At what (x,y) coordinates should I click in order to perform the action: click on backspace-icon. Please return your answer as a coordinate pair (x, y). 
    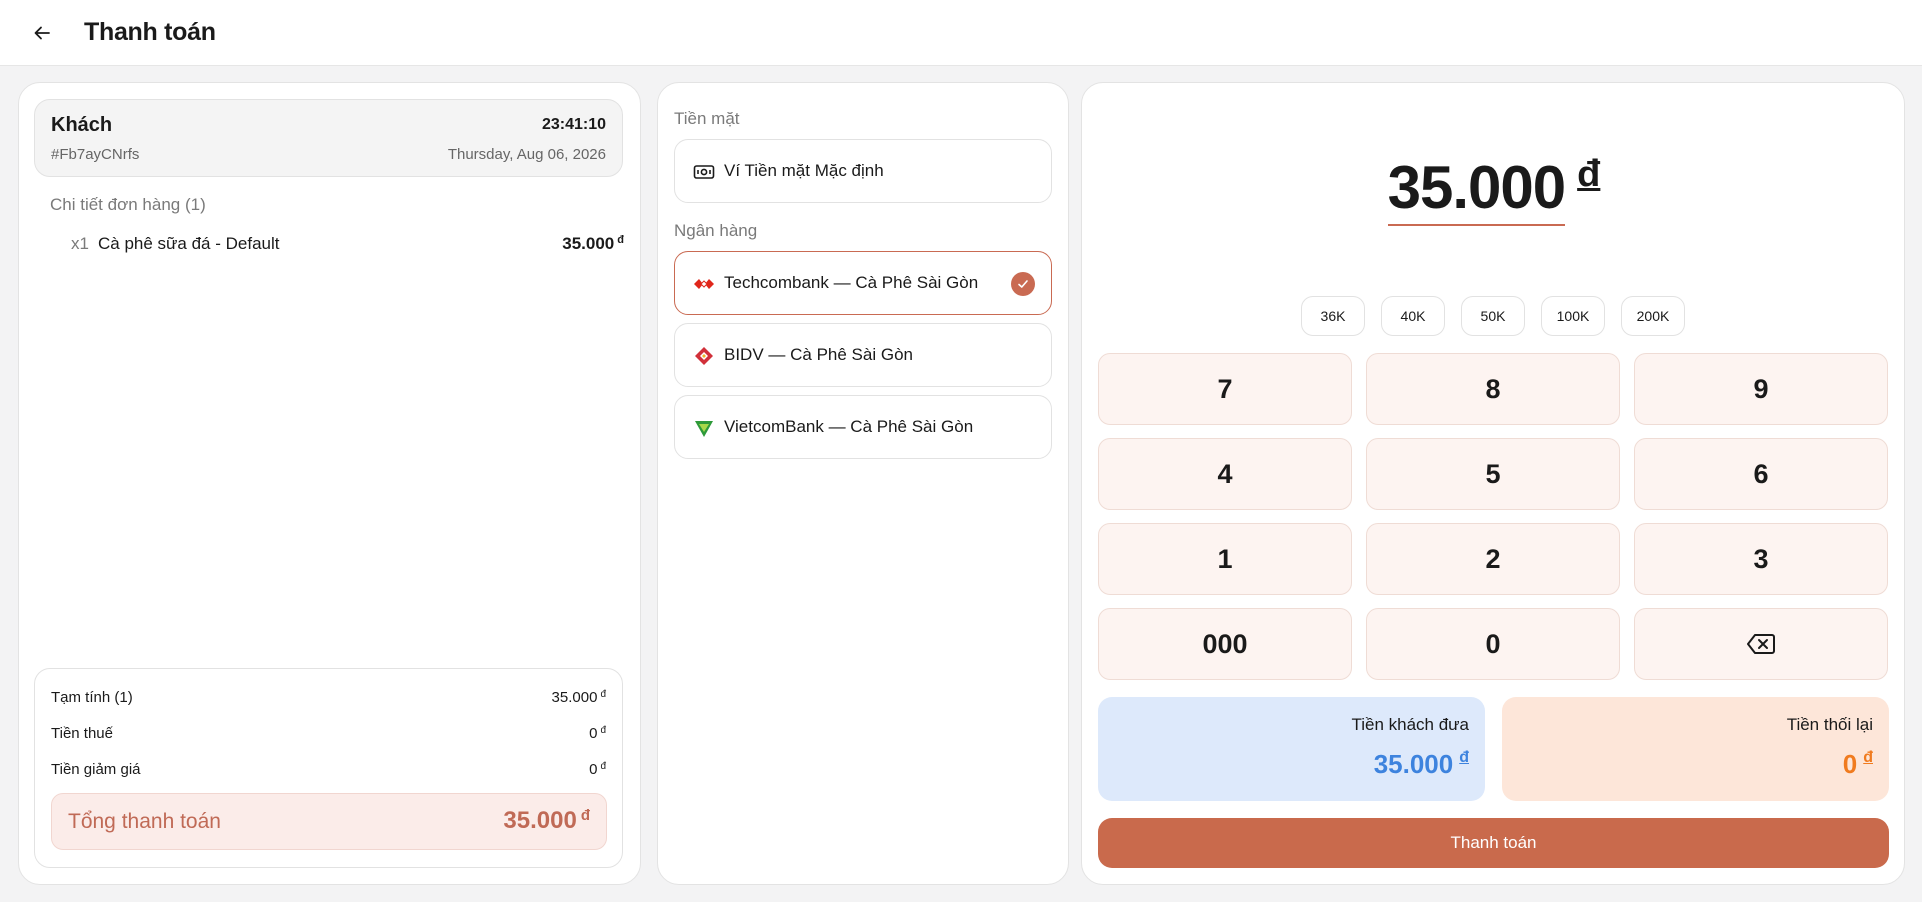
    Looking at the image, I should click on (1761, 644).